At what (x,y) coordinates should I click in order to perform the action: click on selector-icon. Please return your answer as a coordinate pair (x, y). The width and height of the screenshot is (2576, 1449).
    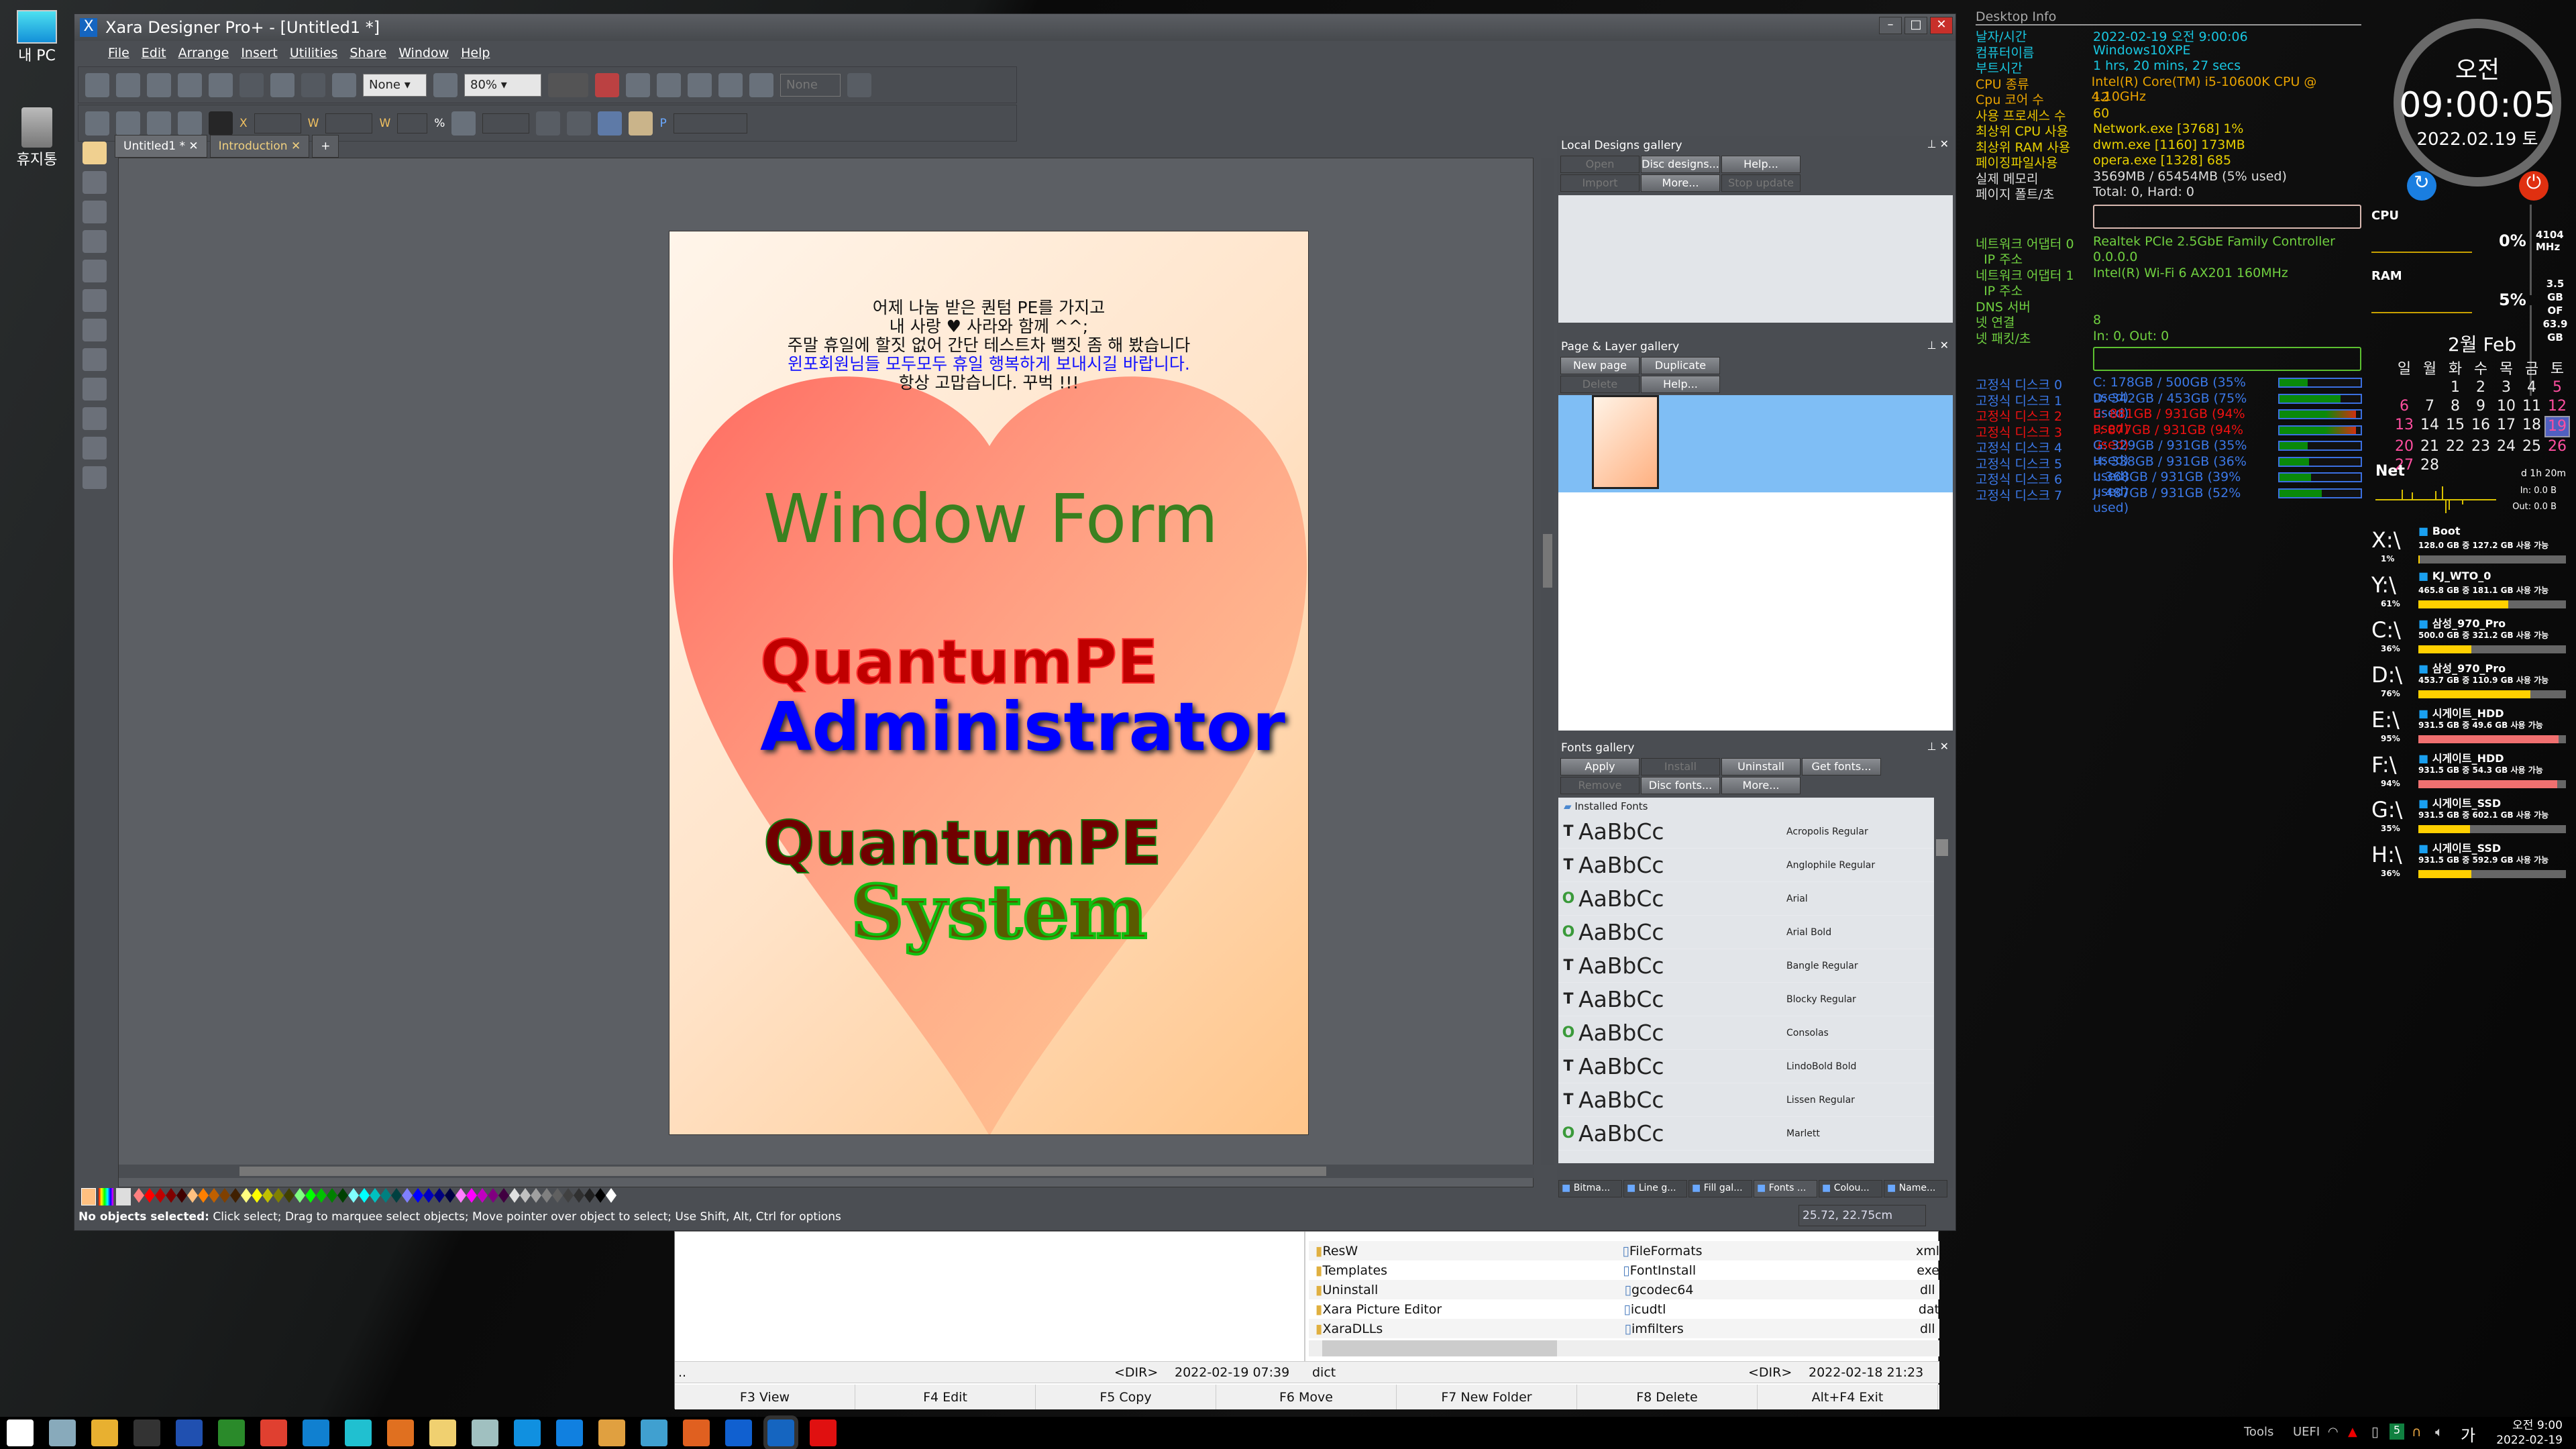
    Looking at the image, I should click on (610, 123).